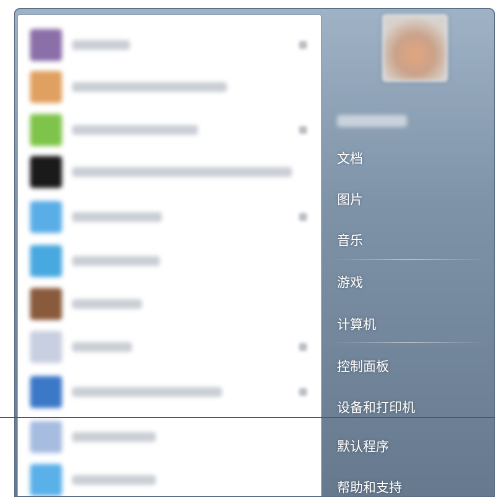  Describe the element at coordinates (350, 239) in the screenshot. I see `place-music: 音乐` at that location.